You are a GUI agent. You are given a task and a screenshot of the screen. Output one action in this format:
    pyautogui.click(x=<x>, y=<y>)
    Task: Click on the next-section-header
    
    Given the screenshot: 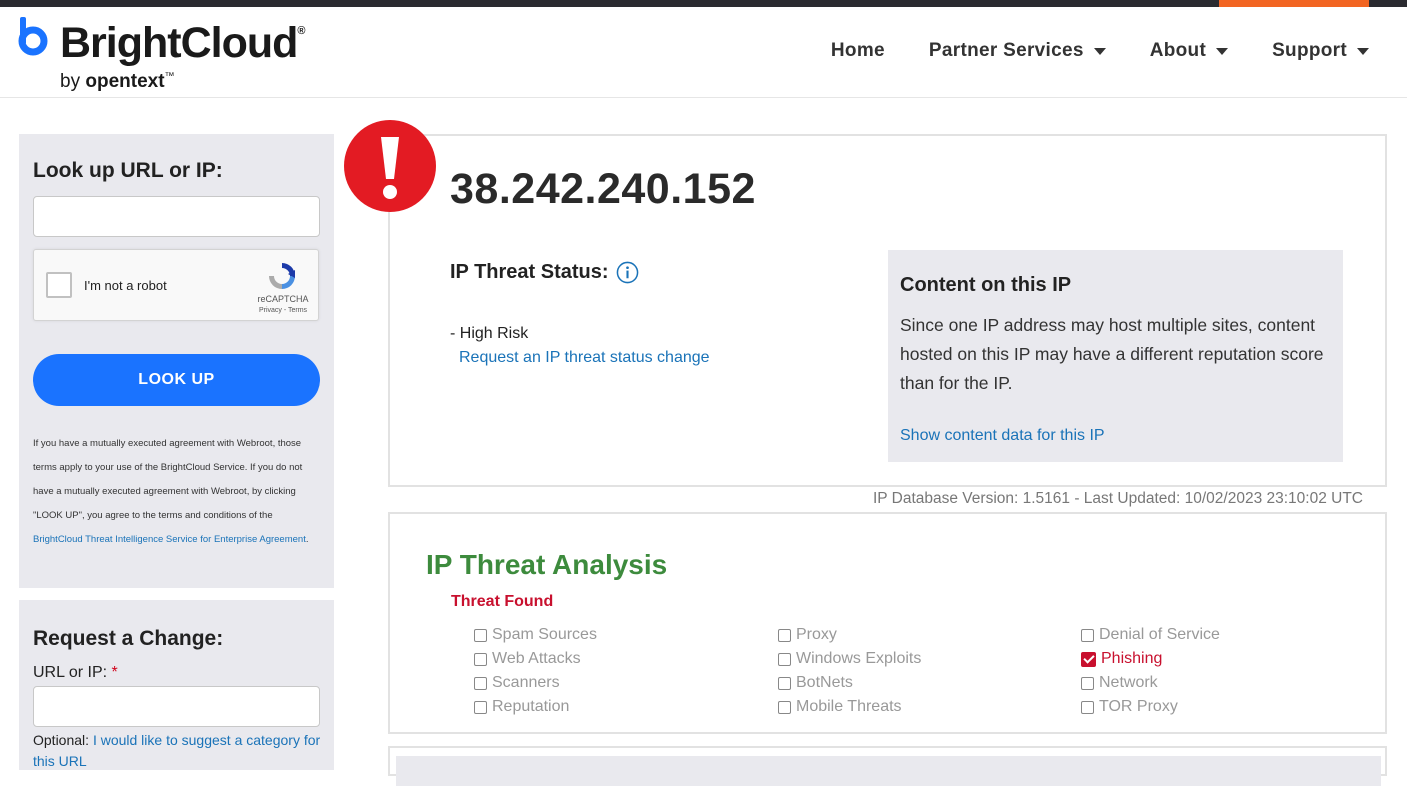 What is the action you would take?
    pyautogui.click(x=888, y=771)
    